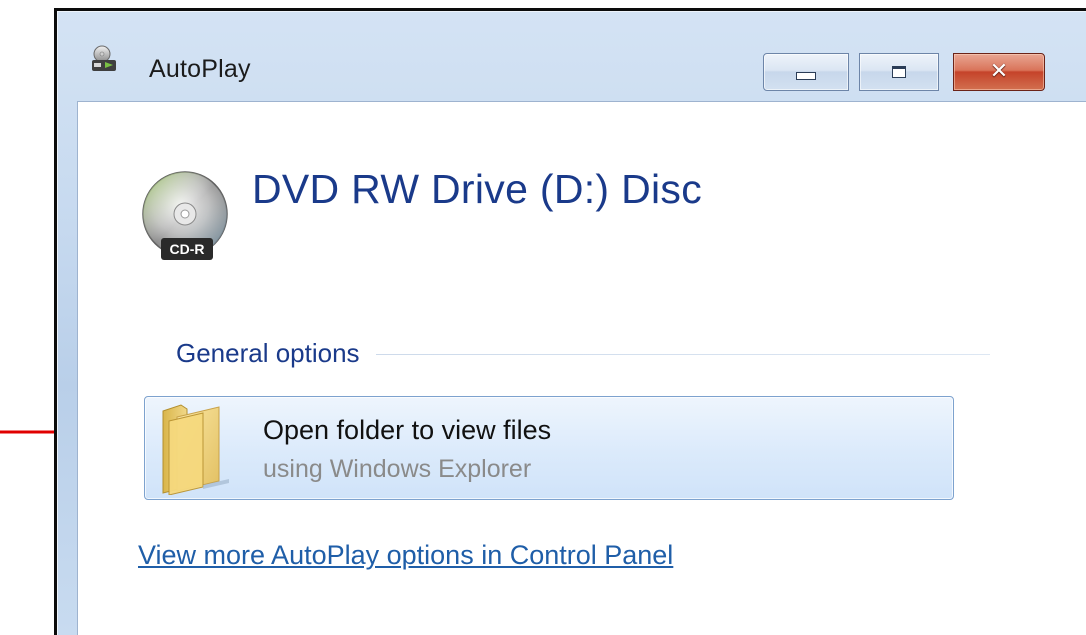  Describe the element at coordinates (104, 58) in the screenshot. I see `autoplay-app-icon` at that location.